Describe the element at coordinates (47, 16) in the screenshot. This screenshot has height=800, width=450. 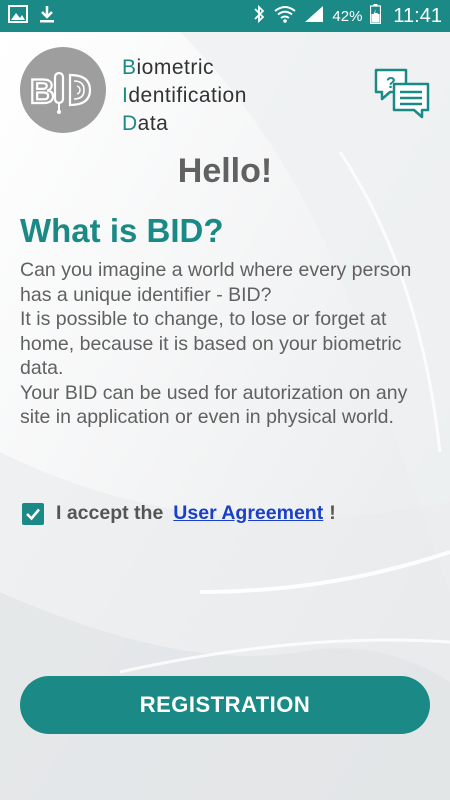
I see `download-icon` at that location.